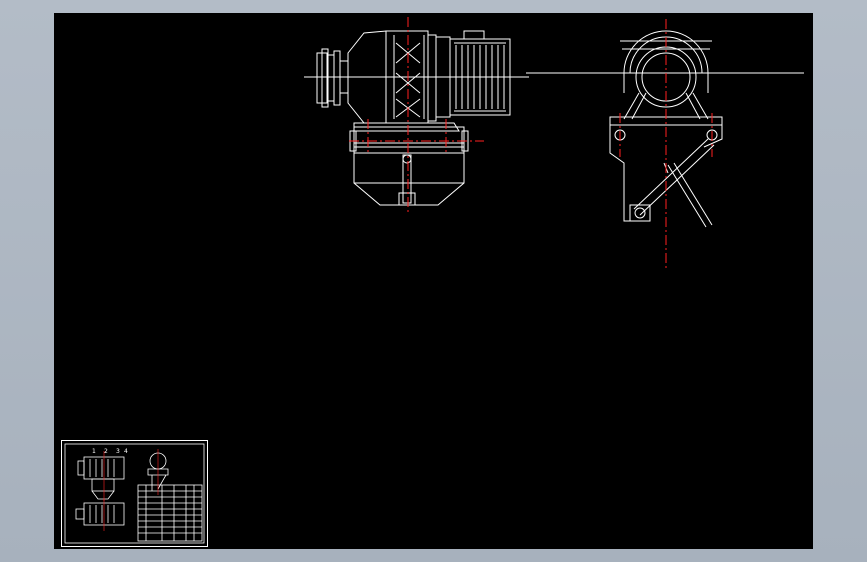 Image resolution: width=867 pixels, height=562 pixels. I want to click on thumbnail-drawing: 1 2 3 4, so click(134, 493).